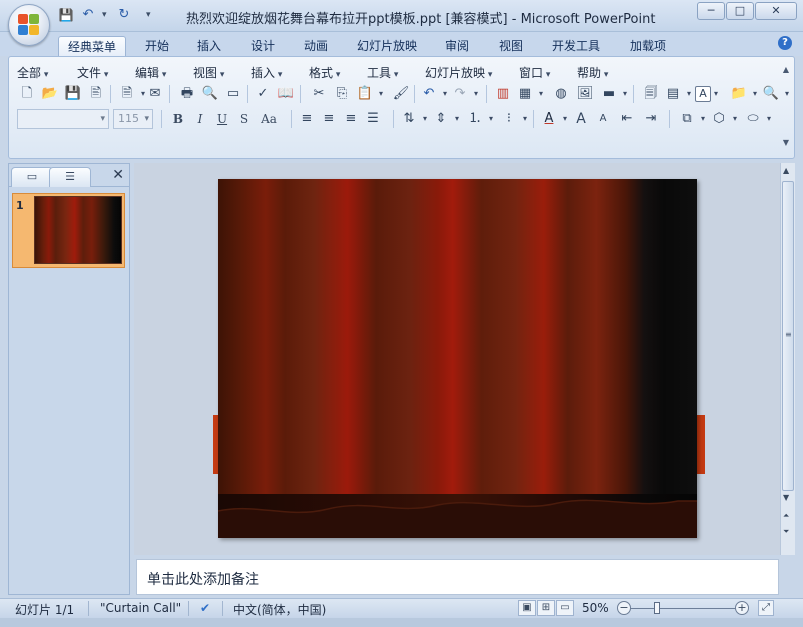 Image resolution: width=803 pixels, height=627 pixels. I want to click on copy-icon: ⎘, so click(342, 94).